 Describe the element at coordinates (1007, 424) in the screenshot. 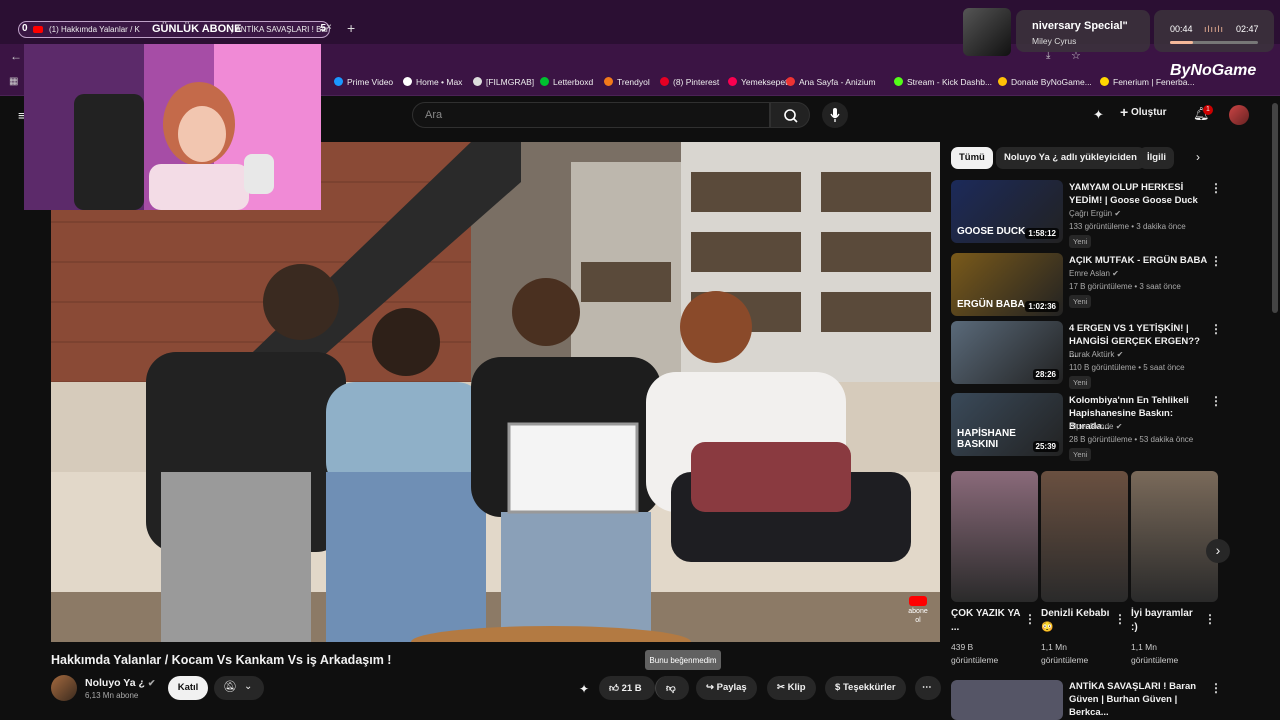

I see `recommendation-thumbnail: HAPİSHANE BASKINI 25:39` at that location.